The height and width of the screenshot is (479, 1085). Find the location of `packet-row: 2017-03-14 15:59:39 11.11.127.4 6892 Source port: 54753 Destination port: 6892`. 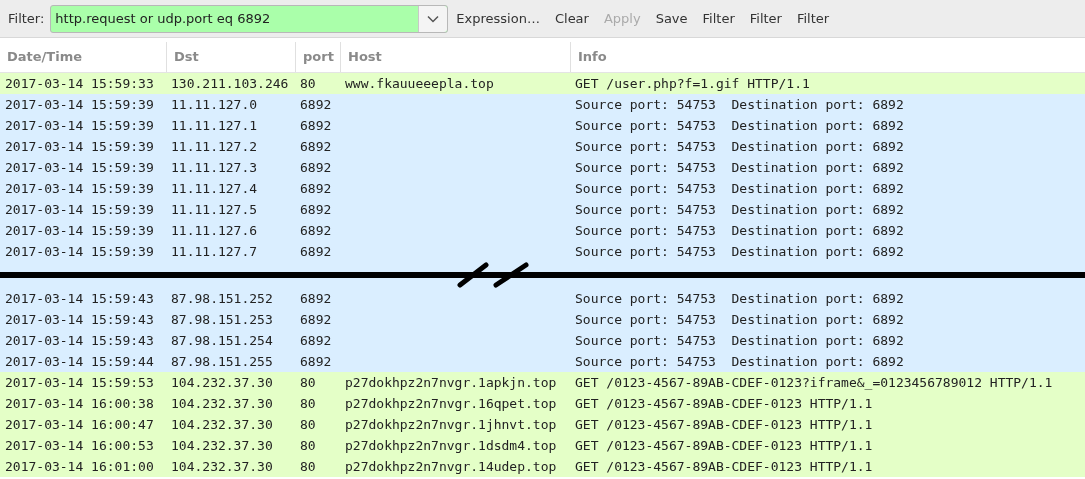

packet-row: 2017-03-14 15:59:39 11.11.127.4 6892 Source port: 54753 Destination port: 6892 is located at coordinates (542, 188).